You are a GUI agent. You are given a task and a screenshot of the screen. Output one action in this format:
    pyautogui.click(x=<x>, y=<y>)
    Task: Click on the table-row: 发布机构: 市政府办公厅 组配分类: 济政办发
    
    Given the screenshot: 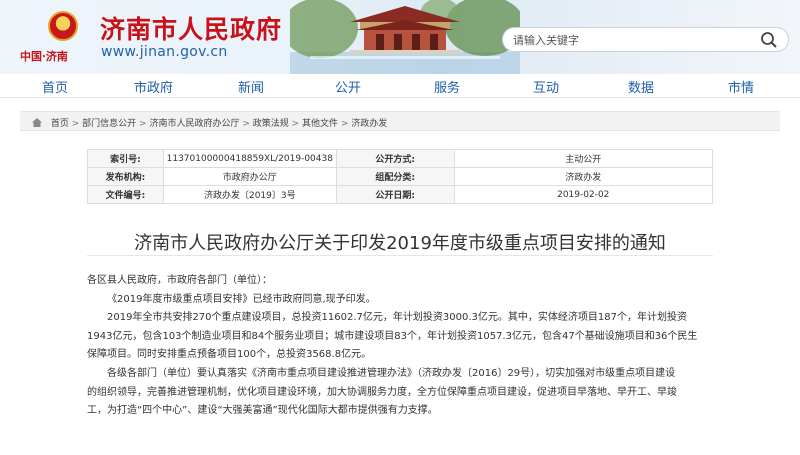 What is the action you would take?
    pyautogui.click(x=400, y=176)
    